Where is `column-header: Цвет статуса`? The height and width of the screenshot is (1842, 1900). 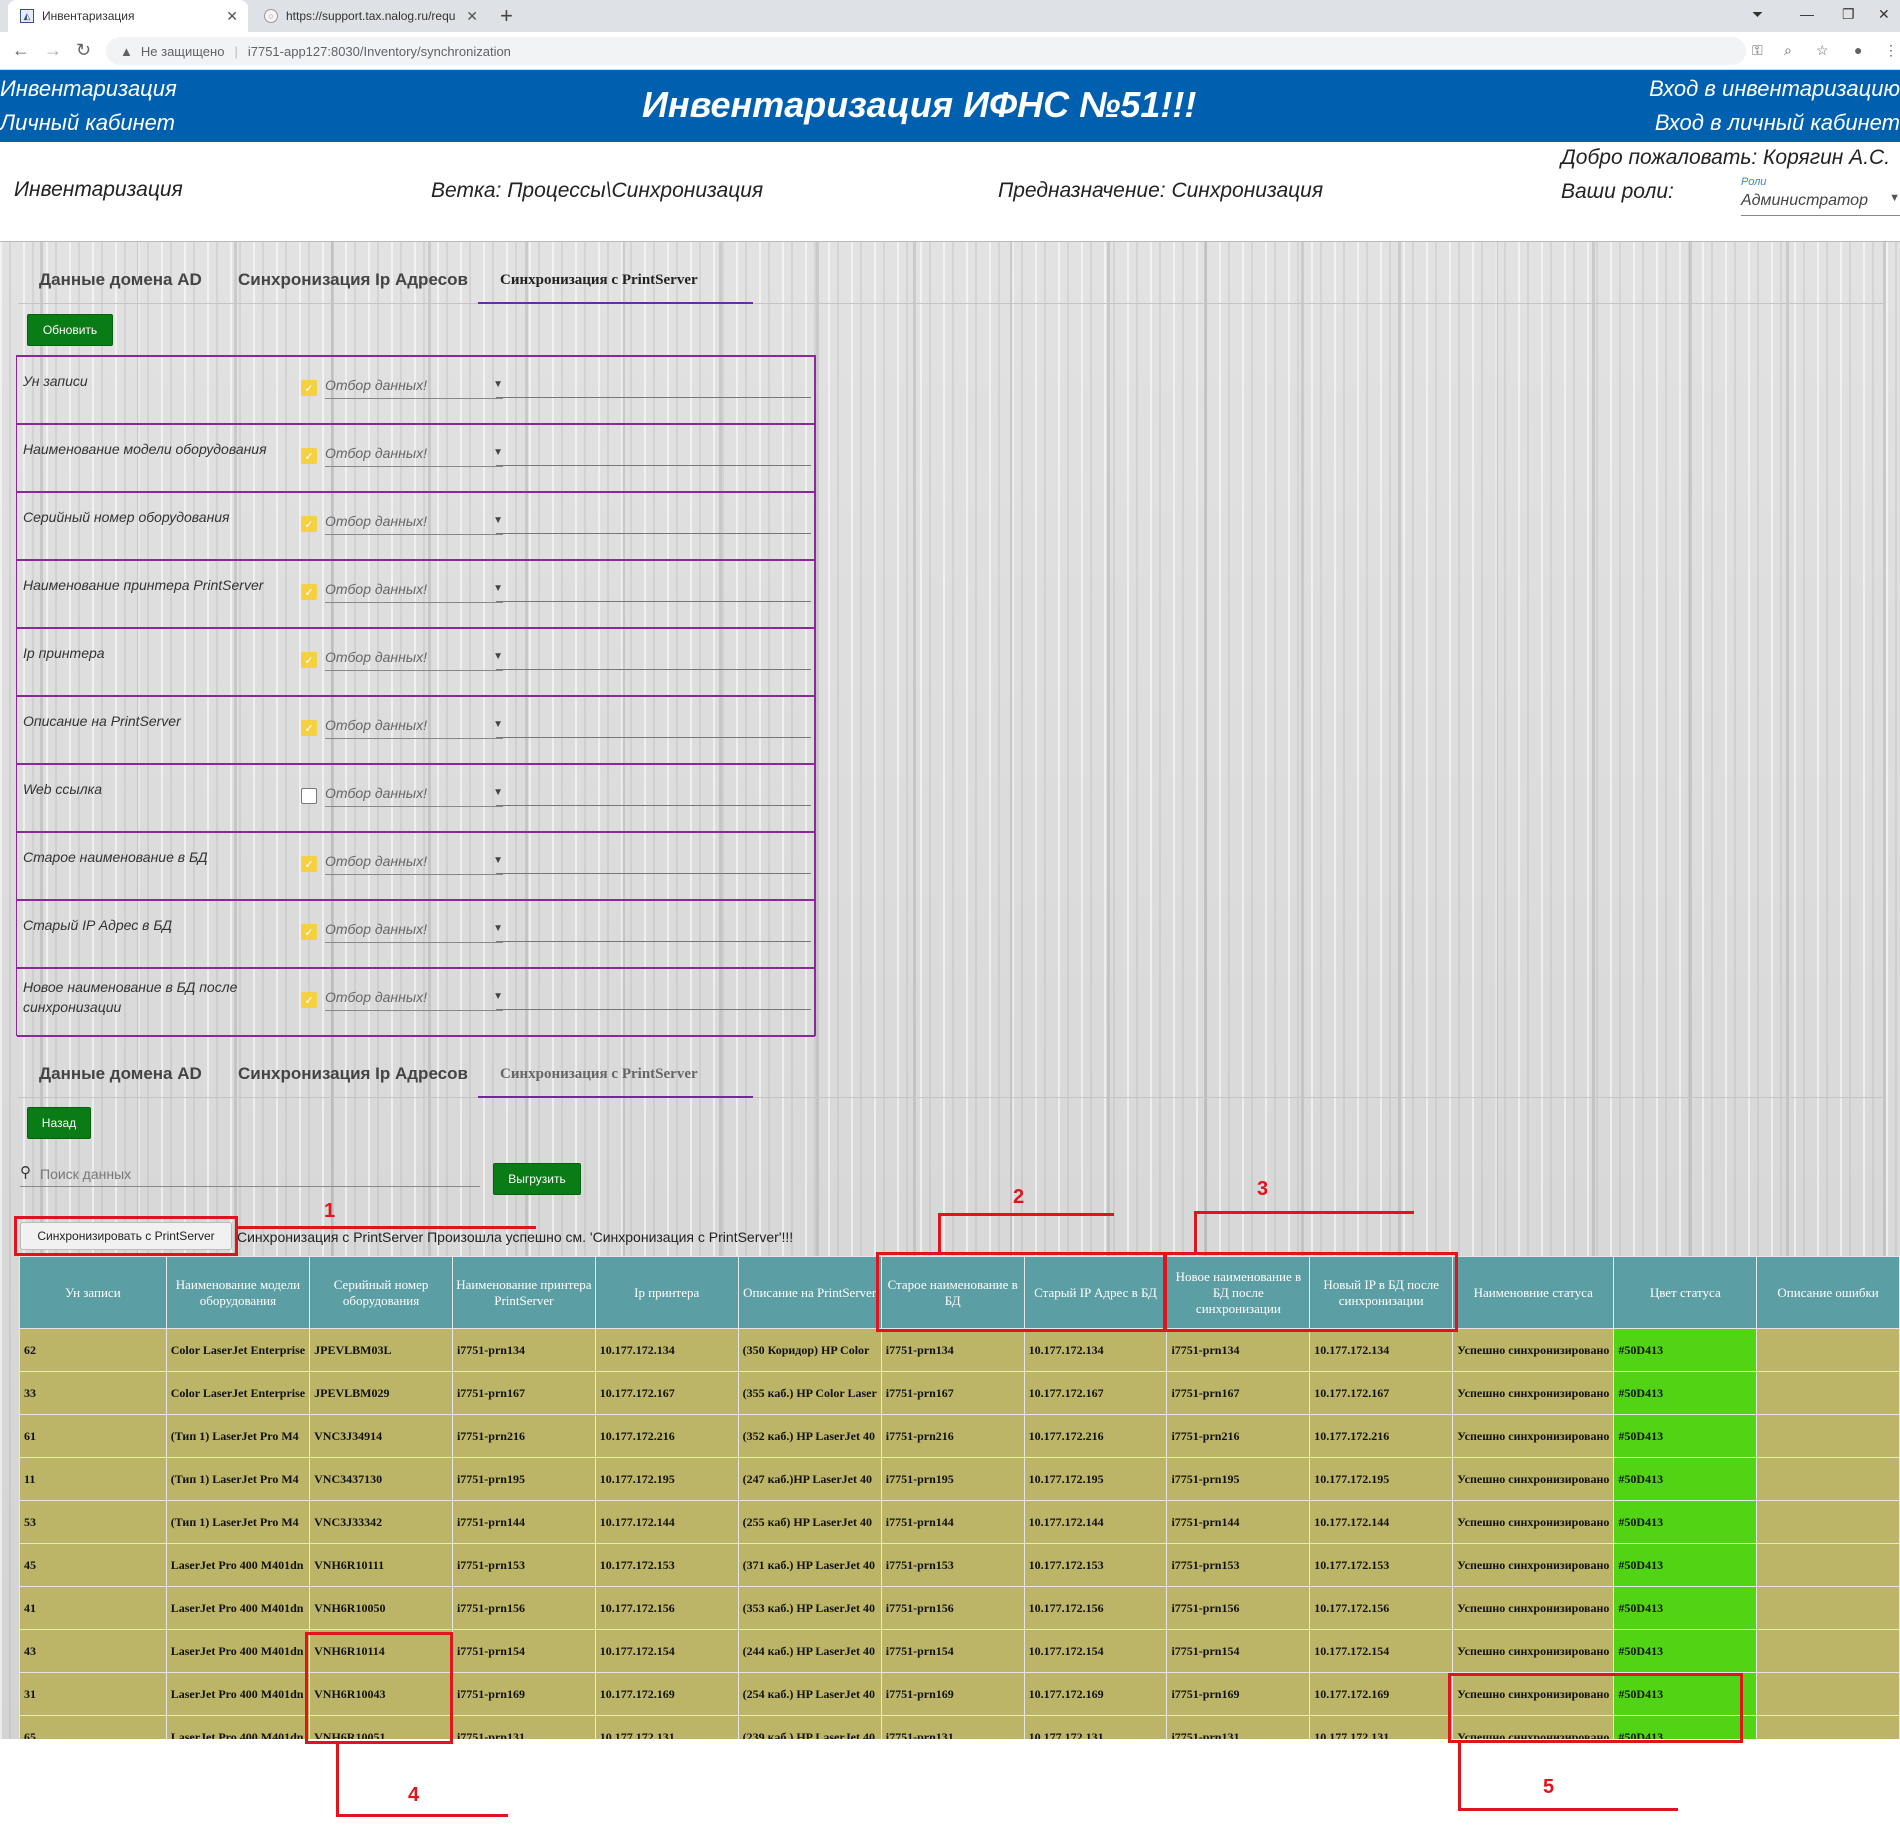 column-header: Цвет статуса is located at coordinates (1685, 1292).